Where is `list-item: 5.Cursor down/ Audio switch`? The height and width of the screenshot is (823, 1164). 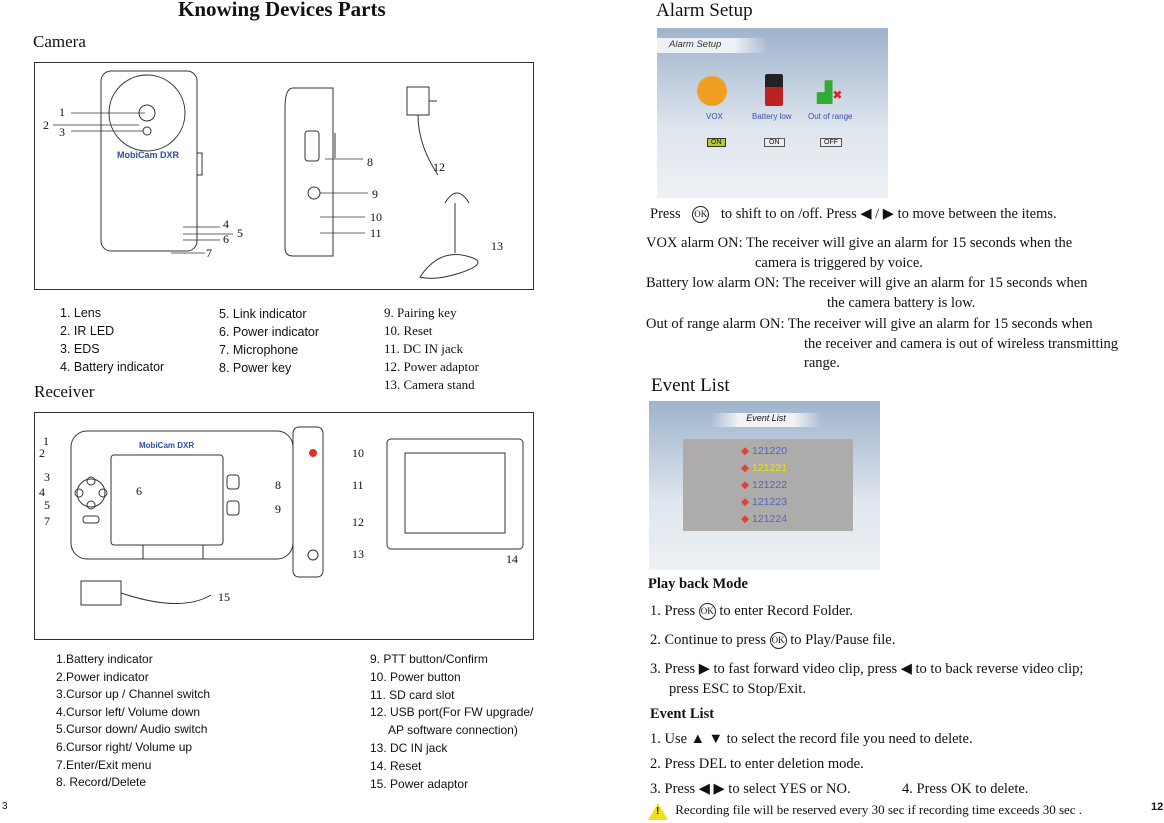
list-item: 5.Cursor down/ Audio switch is located at coordinates (132, 729).